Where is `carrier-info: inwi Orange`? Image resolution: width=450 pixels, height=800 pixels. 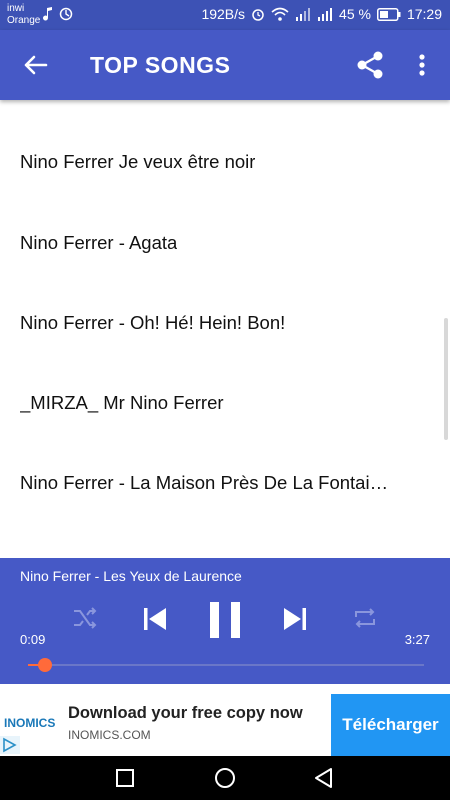 carrier-info: inwi Orange is located at coordinates (23, 15).